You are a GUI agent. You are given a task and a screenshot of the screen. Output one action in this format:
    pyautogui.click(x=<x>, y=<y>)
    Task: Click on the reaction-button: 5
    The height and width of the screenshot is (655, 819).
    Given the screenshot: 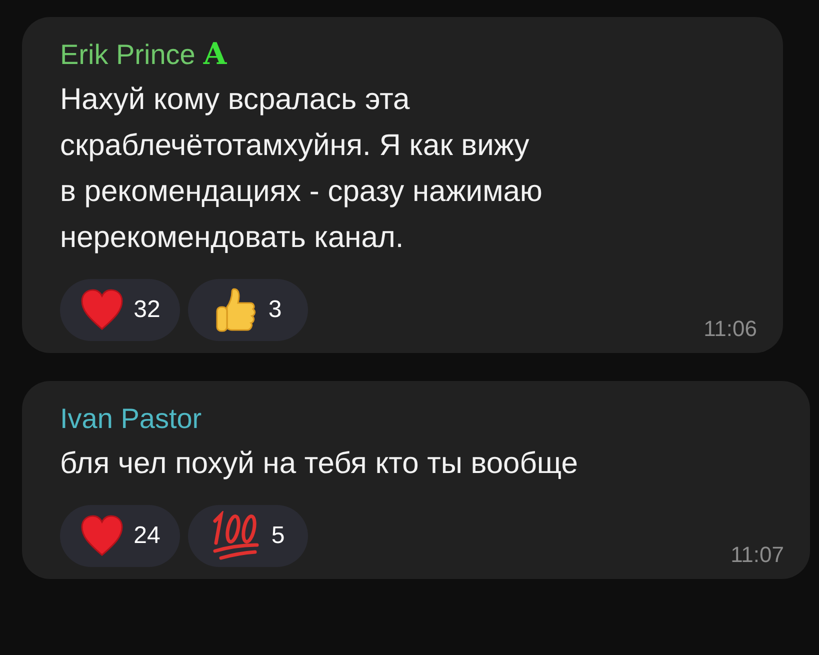 What is the action you would take?
    pyautogui.click(x=248, y=536)
    